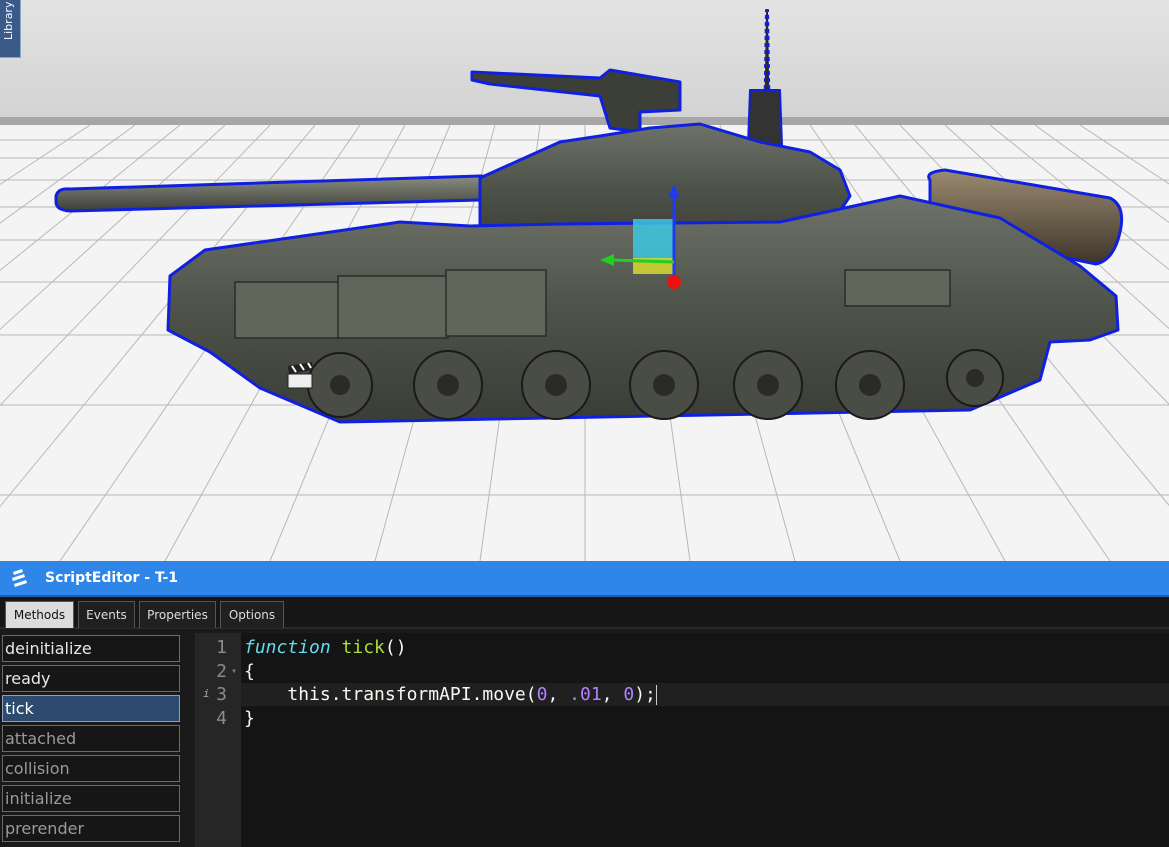  I want to click on code-line-3: this.transformAPI.move(0, .01, 0);, so click(450, 694).